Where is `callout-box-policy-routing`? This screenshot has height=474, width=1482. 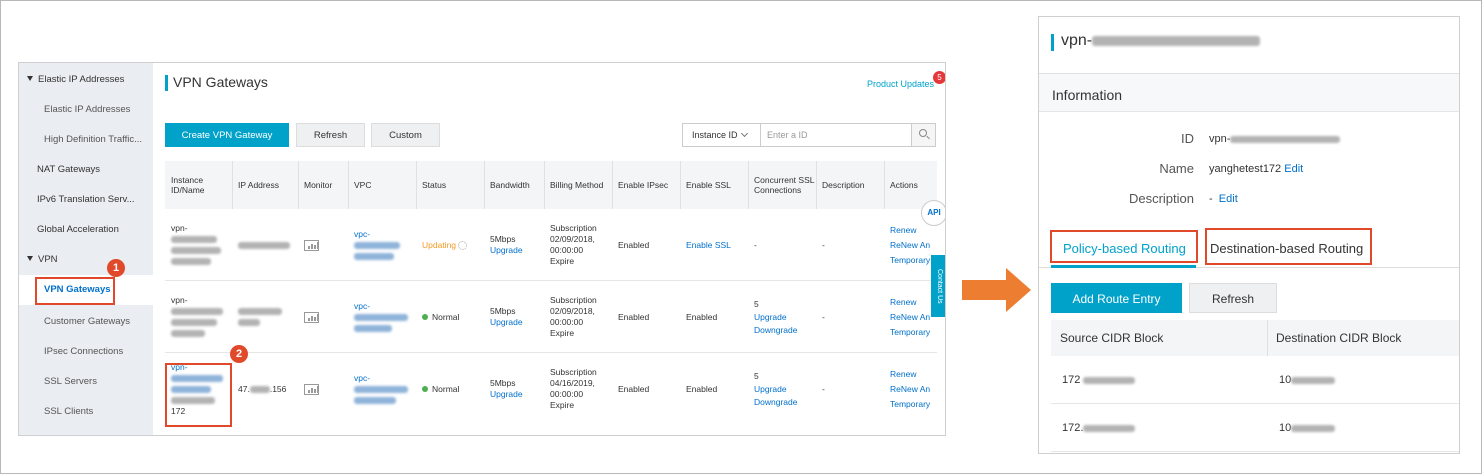
callout-box-policy-routing is located at coordinates (1124, 246).